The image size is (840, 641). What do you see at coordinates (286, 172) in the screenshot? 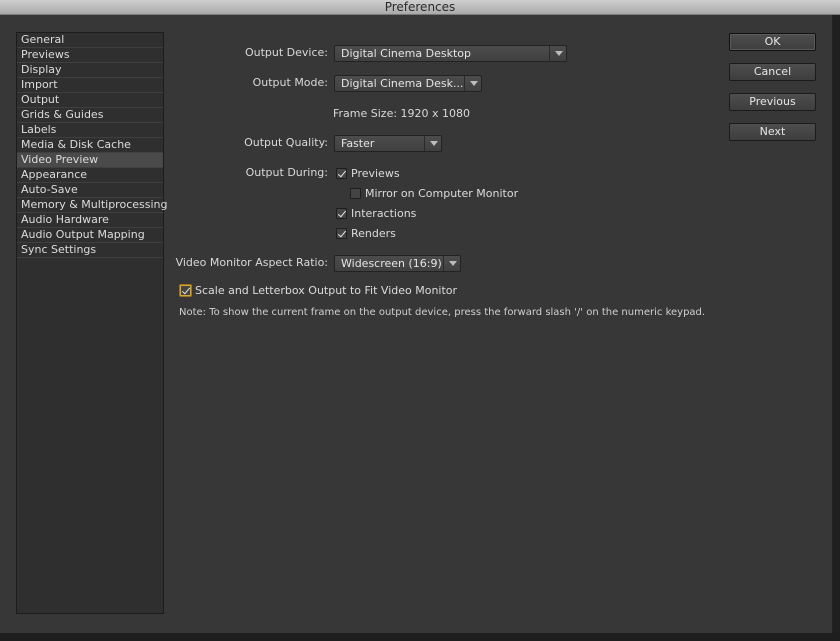
I see `output-during-label: Output During:` at bounding box center [286, 172].